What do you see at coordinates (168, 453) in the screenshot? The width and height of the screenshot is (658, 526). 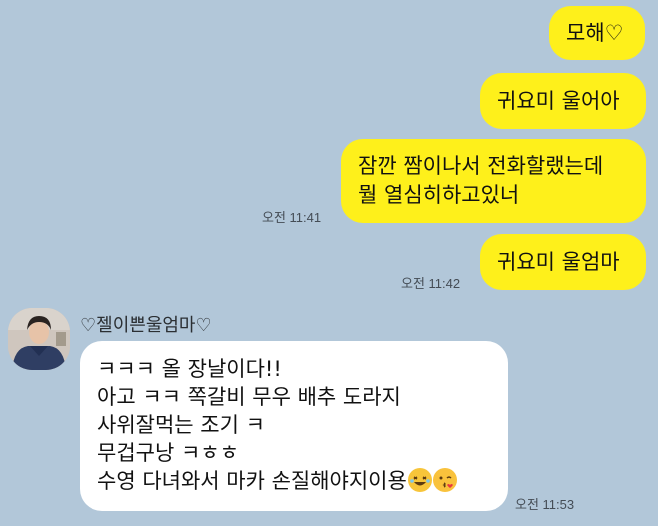 I see `message-line: 무겁구낭 ㅋㅎㅎ` at bounding box center [168, 453].